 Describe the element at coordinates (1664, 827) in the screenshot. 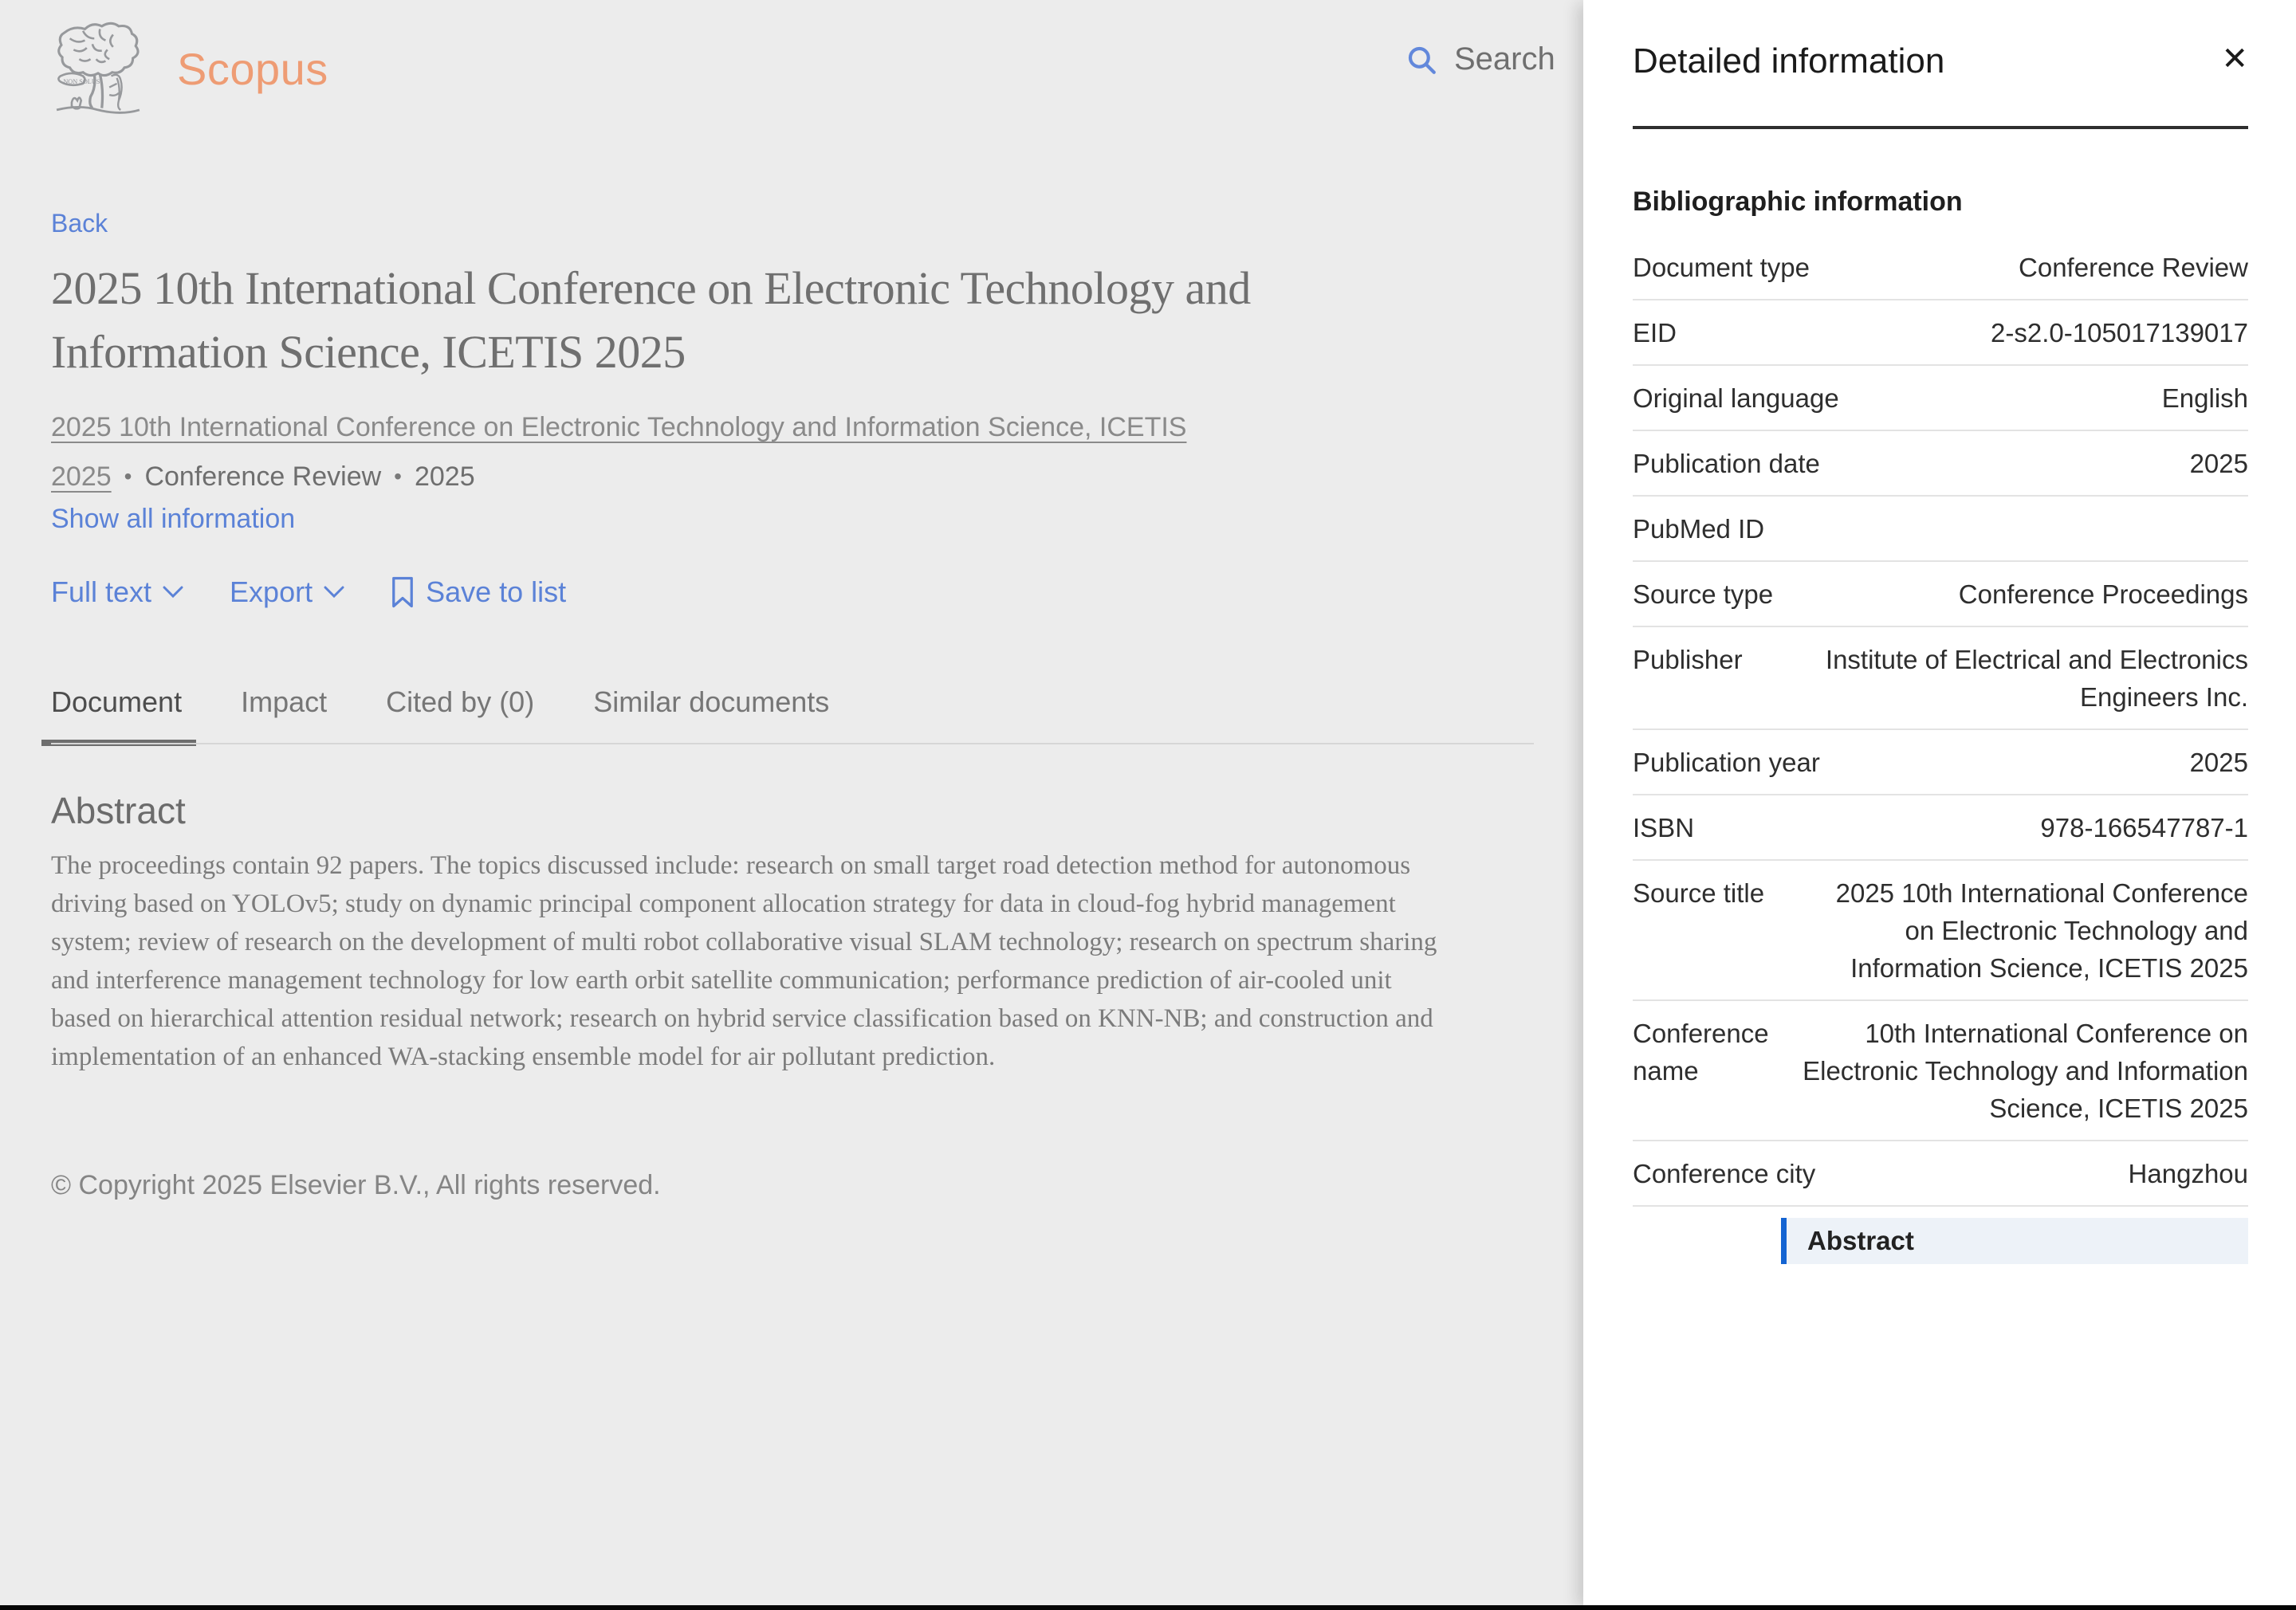

I see `row-label: ISBN` at that location.